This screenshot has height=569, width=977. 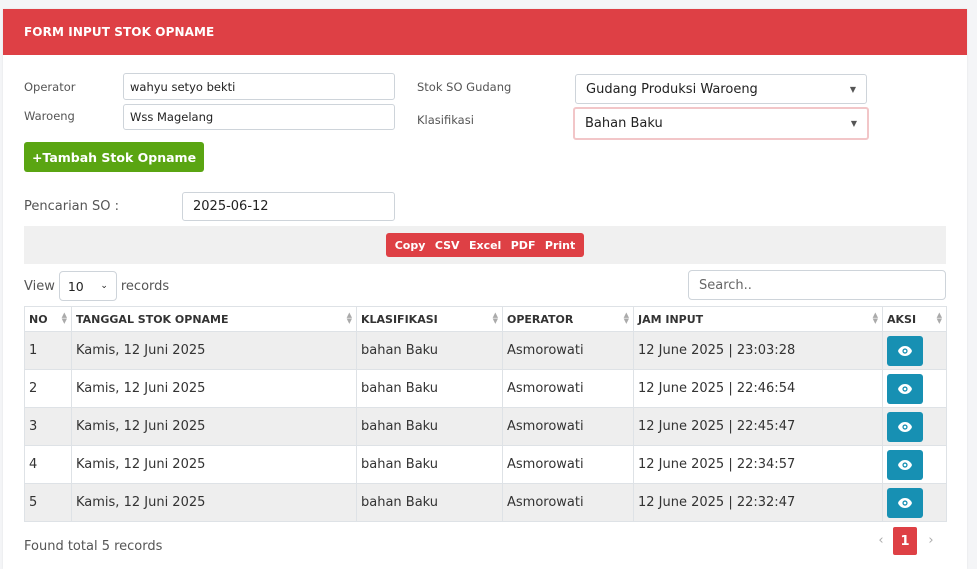 What do you see at coordinates (758, 319) in the screenshot?
I see `column-header-jam-input: JAM INPUT ▲ ▼` at bounding box center [758, 319].